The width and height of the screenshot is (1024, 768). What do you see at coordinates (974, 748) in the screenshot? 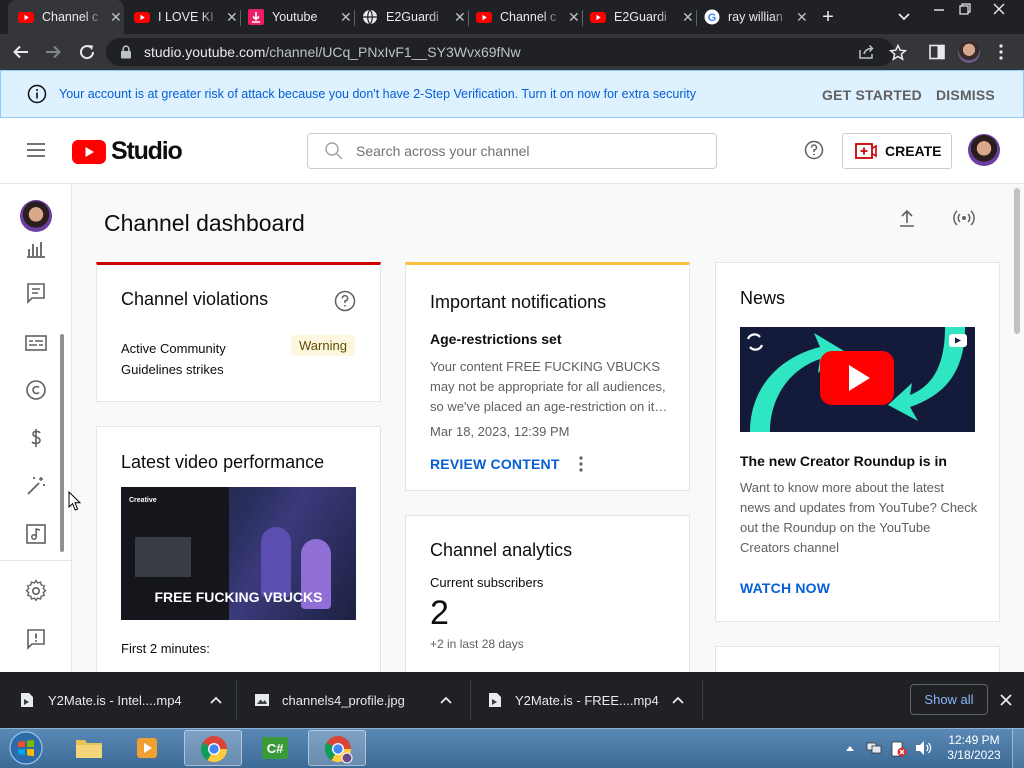
I see `system-clock: 12:49 PM 3/18/2023` at bounding box center [974, 748].